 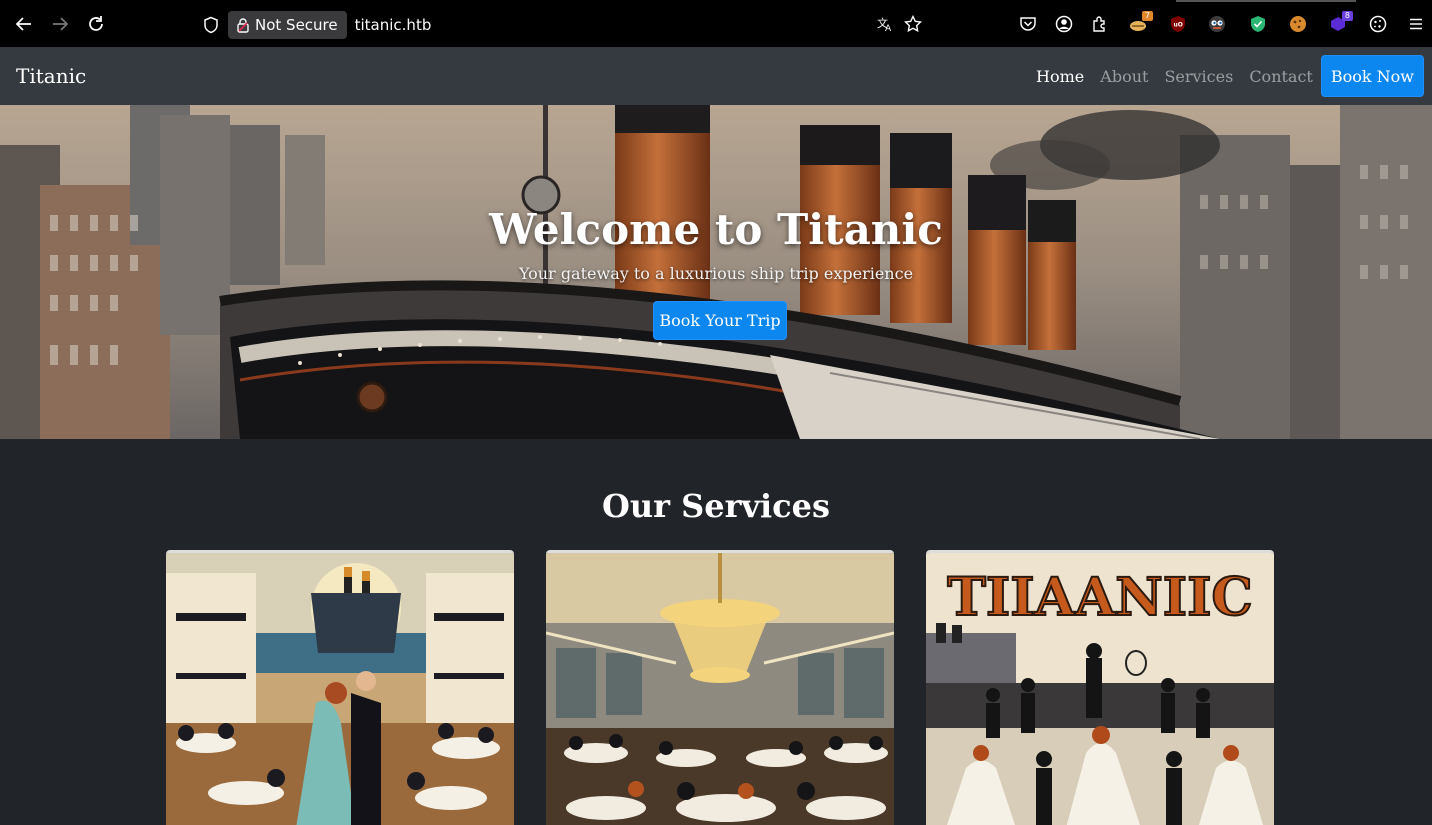 What do you see at coordinates (393, 25) in the screenshot?
I see `url-text: titanic.htb` at bounding box center [393, 25].